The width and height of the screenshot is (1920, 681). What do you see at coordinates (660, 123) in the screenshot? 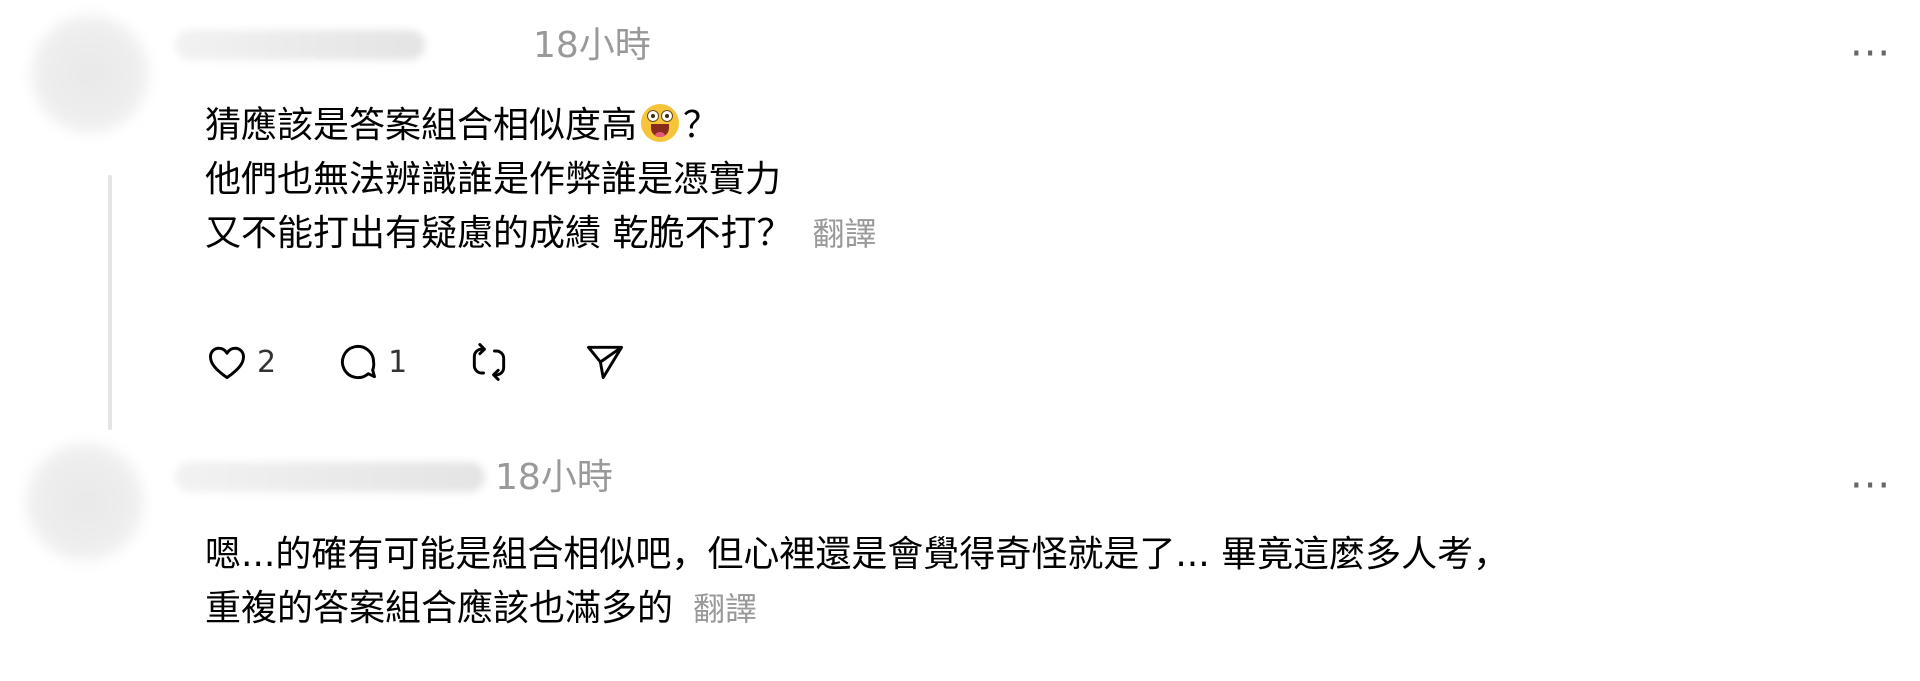
I see `zany-face-emoji` at bounding box center [660, 123].